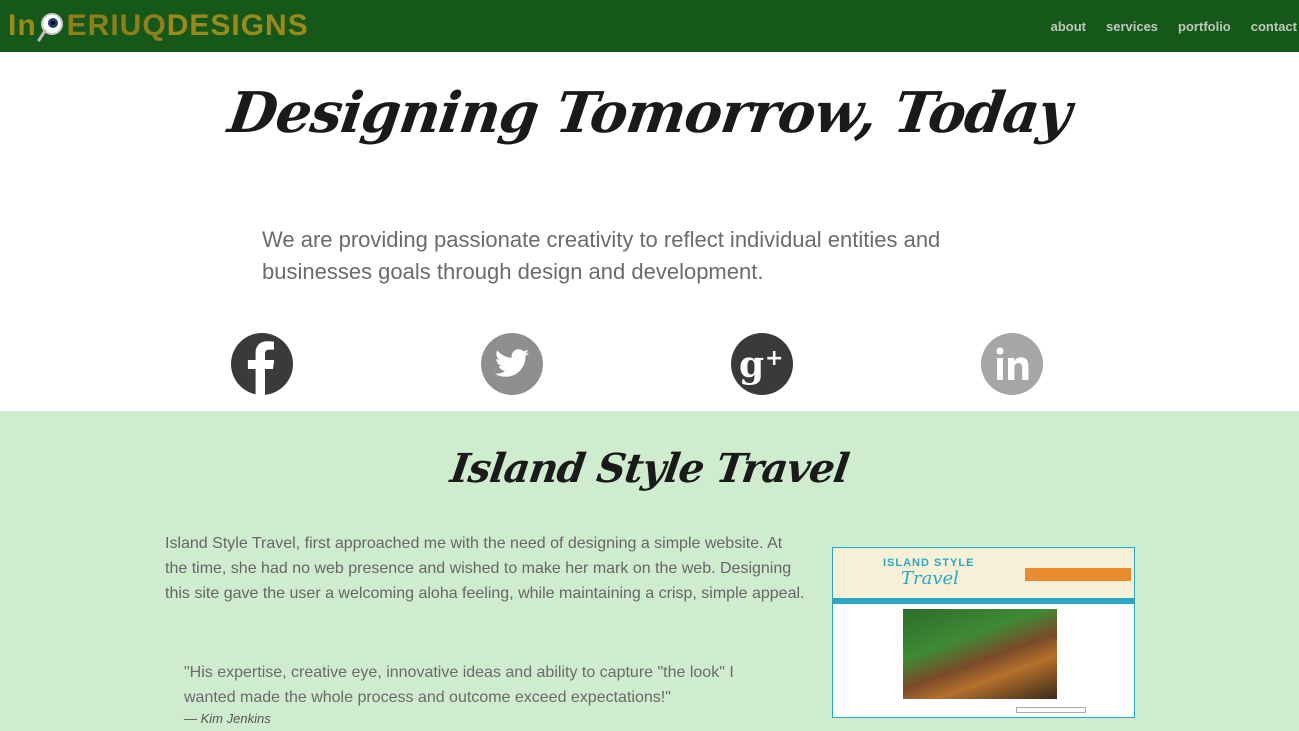 This screenshot has height=731, width=1299. Describe the element at coordinates (262, 364) in the screenshot. I see `facebook-icon` at that location.